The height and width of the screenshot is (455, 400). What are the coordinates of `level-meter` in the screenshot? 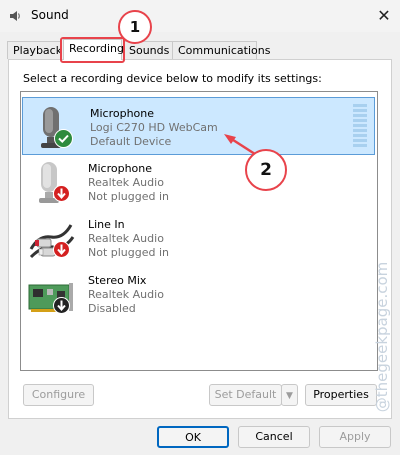 It's located at (360, 125).